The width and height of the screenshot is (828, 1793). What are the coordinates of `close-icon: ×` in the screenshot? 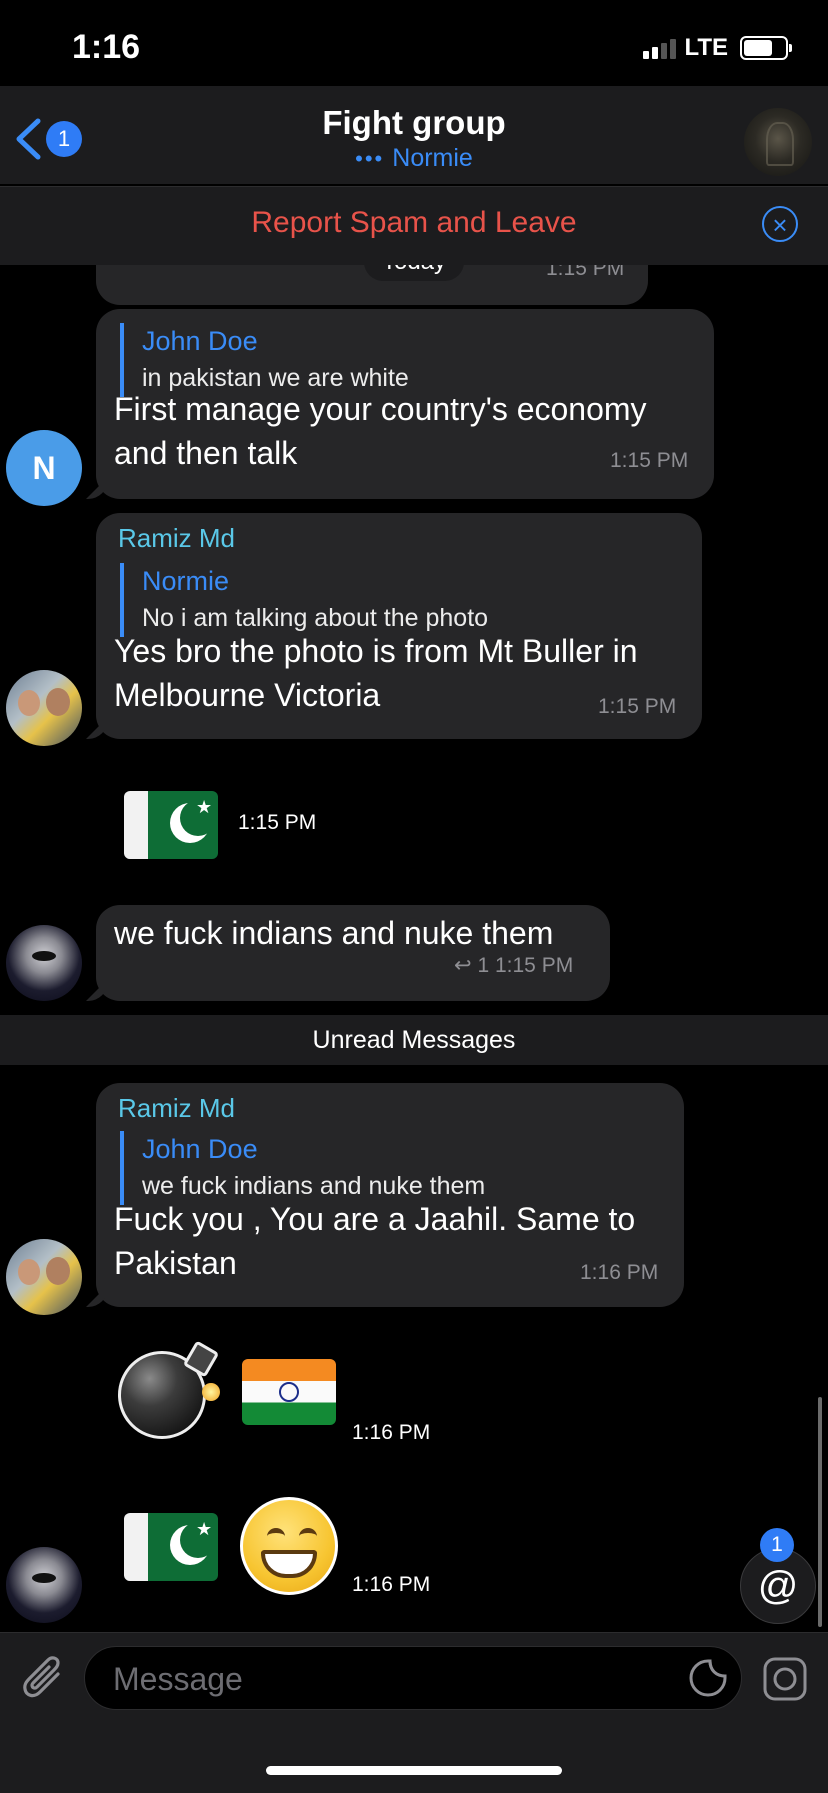 It's located at (780, 224).